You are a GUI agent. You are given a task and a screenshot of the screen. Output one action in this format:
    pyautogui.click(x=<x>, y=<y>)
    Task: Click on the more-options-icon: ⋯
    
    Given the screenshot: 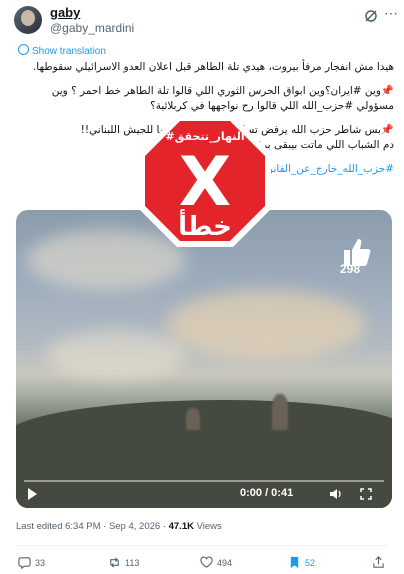 What is the action you would take?
    pyautogui.click(x=391, y=13)
    